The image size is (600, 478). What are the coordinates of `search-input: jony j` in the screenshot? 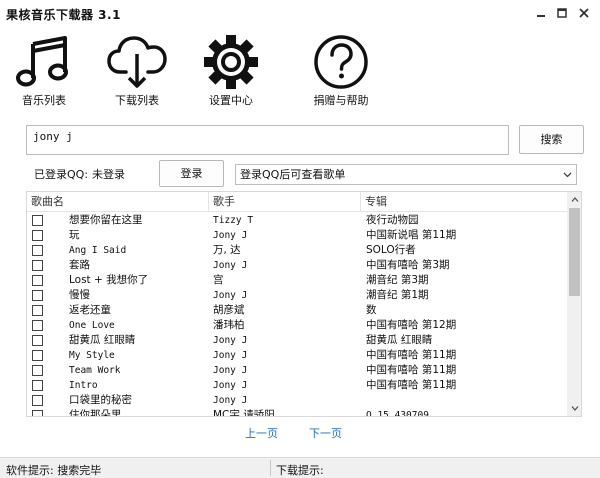 It's located at (267, 140).